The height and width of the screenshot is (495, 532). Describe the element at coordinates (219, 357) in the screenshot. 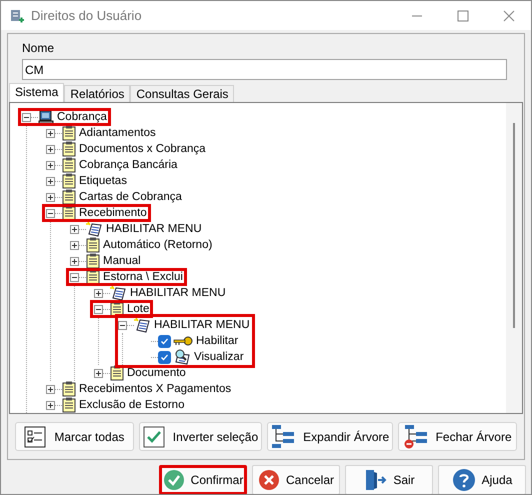

I see `tree-item: Visualizar` at that location.